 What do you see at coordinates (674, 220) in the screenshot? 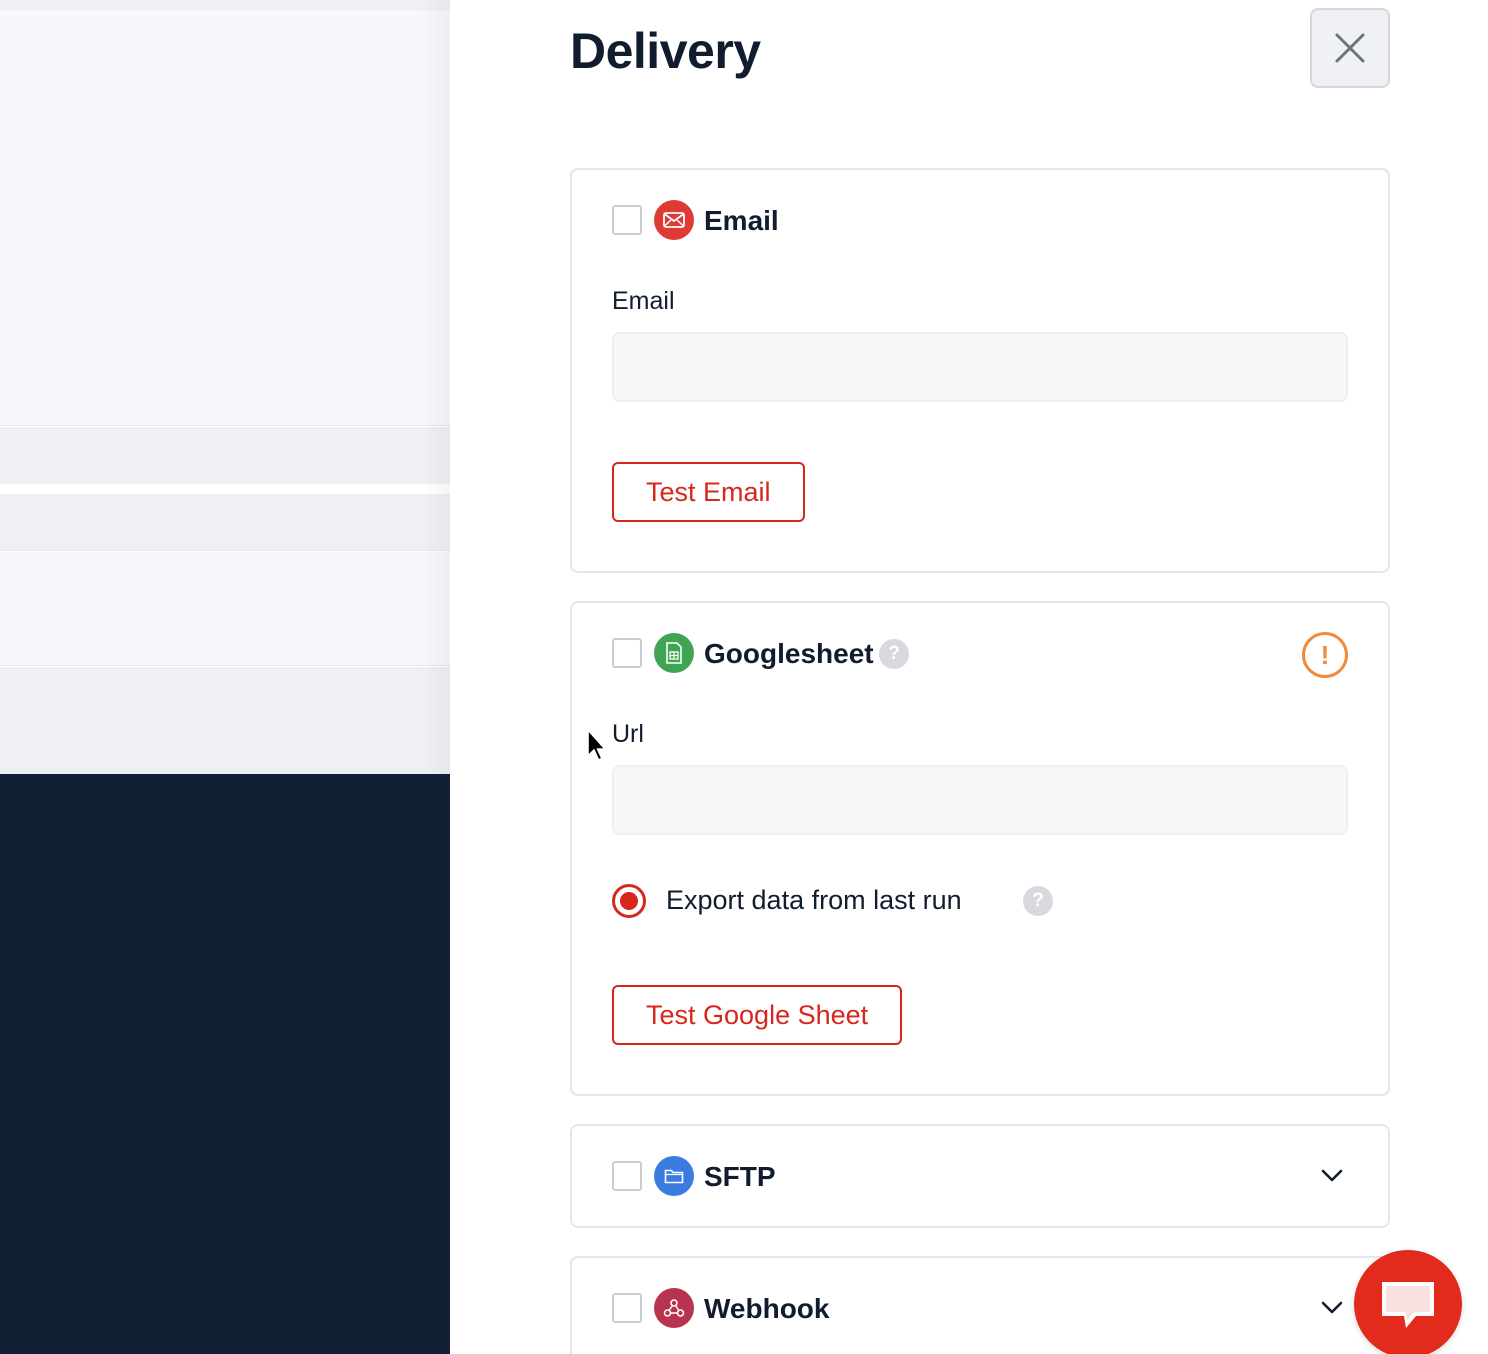
I see `envelope-icon` at bounding box center [674, 220].